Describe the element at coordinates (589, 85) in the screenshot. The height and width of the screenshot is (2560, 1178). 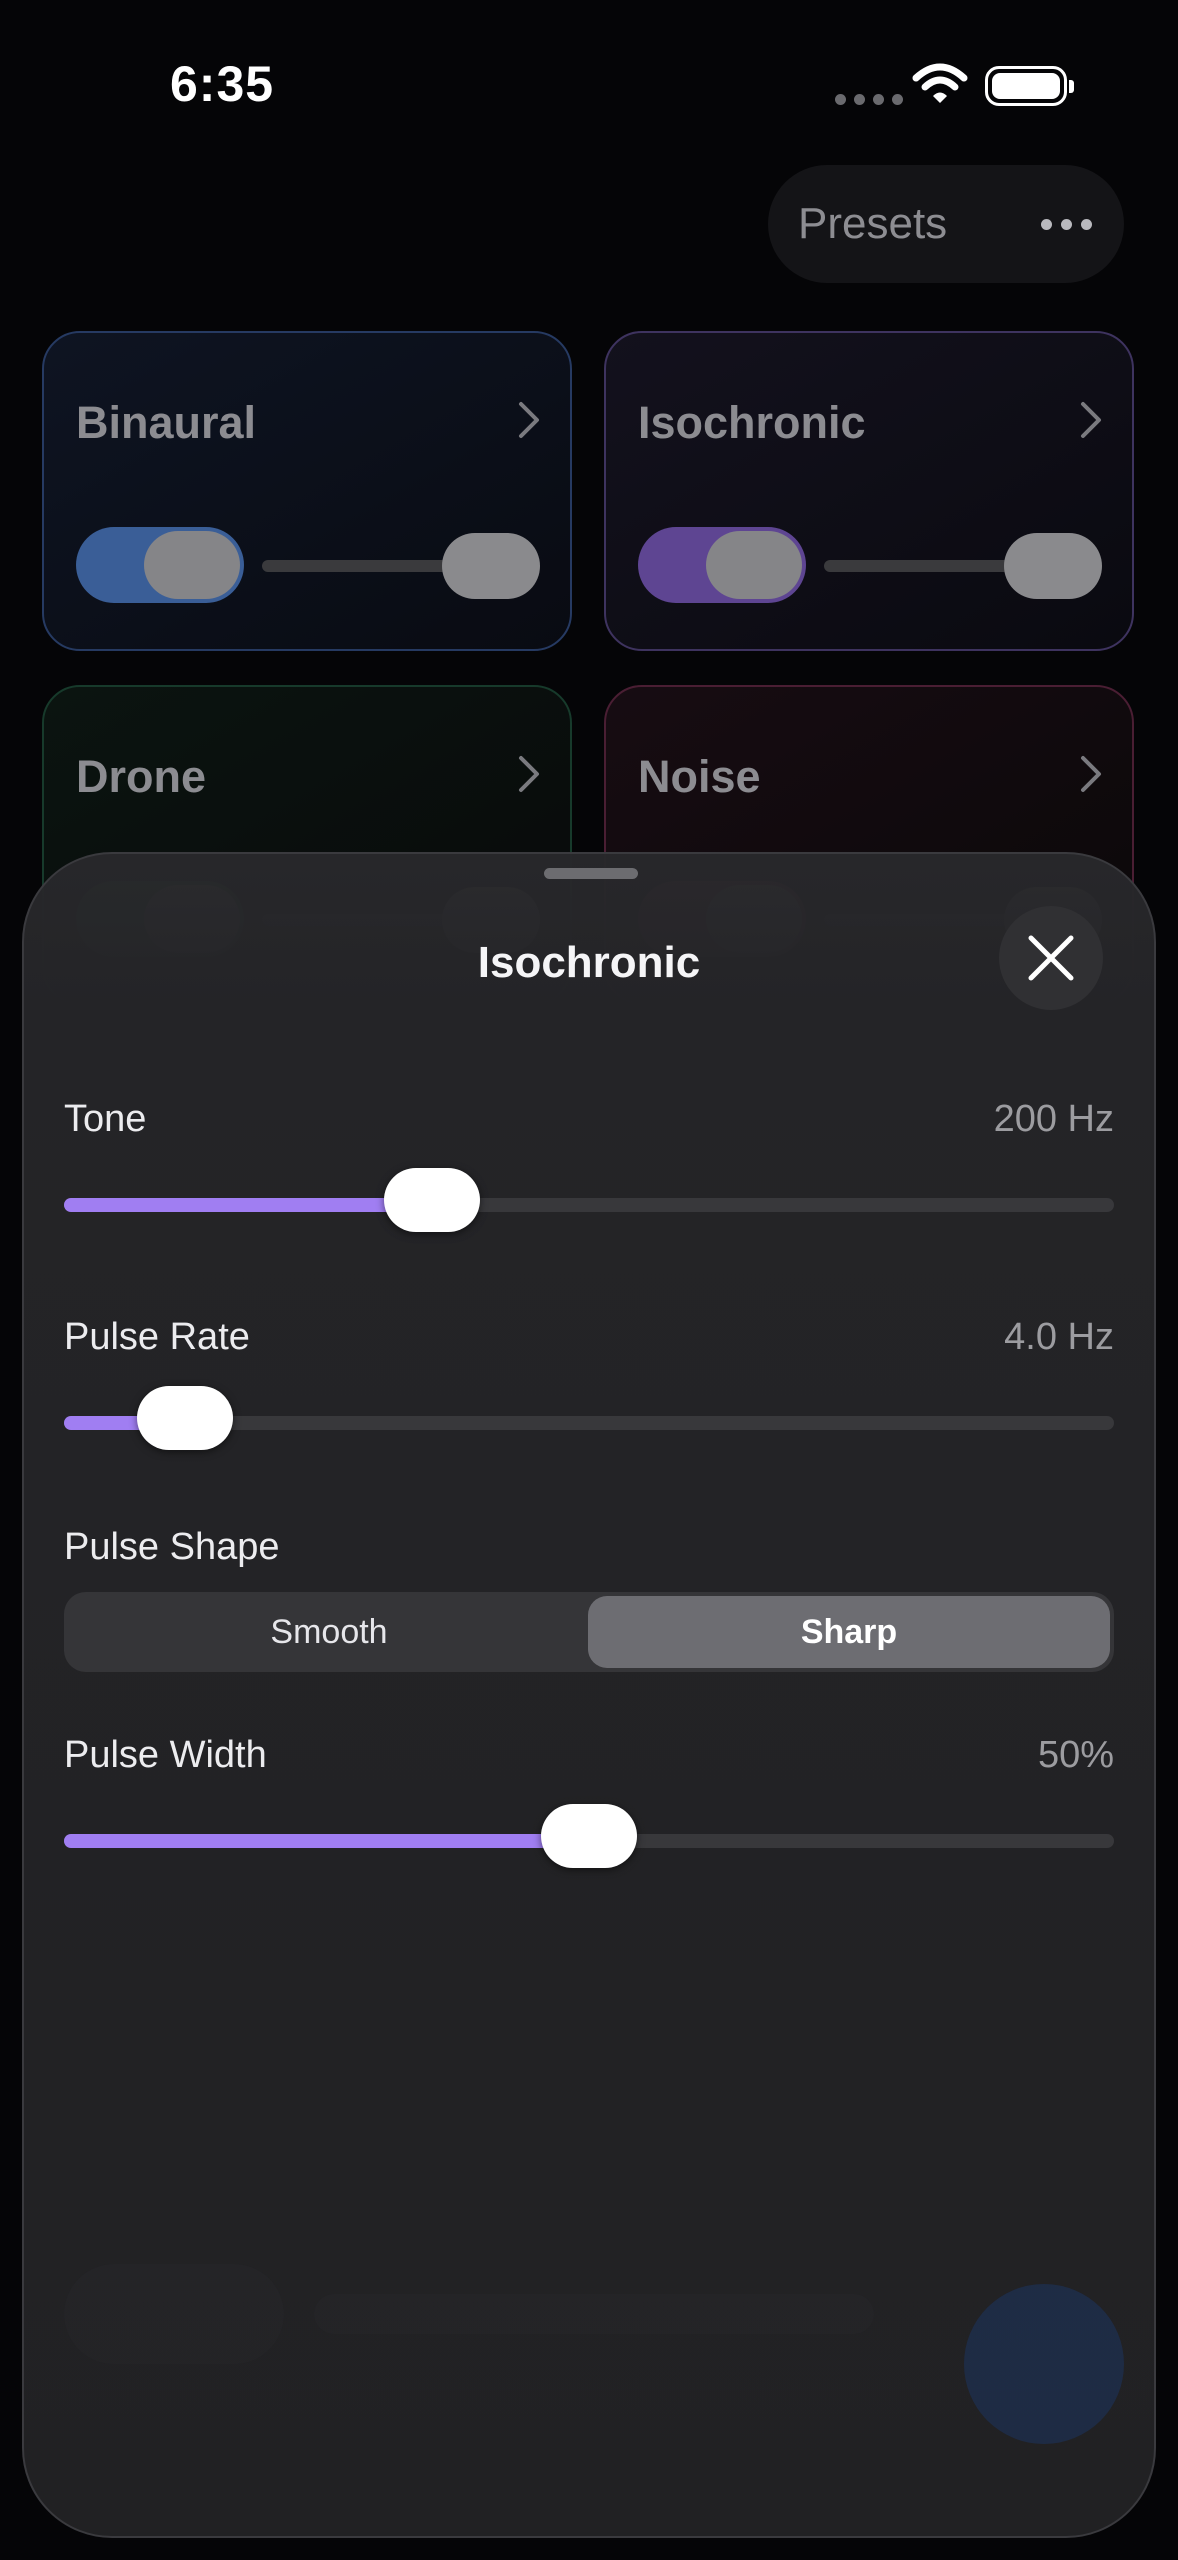
I see `status-bar: 6:35` at that location.